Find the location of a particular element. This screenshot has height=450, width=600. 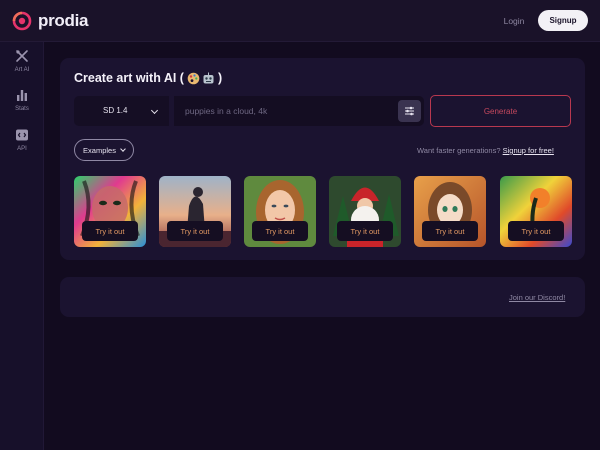

logo: prodia is located at coordinates (50, 21).